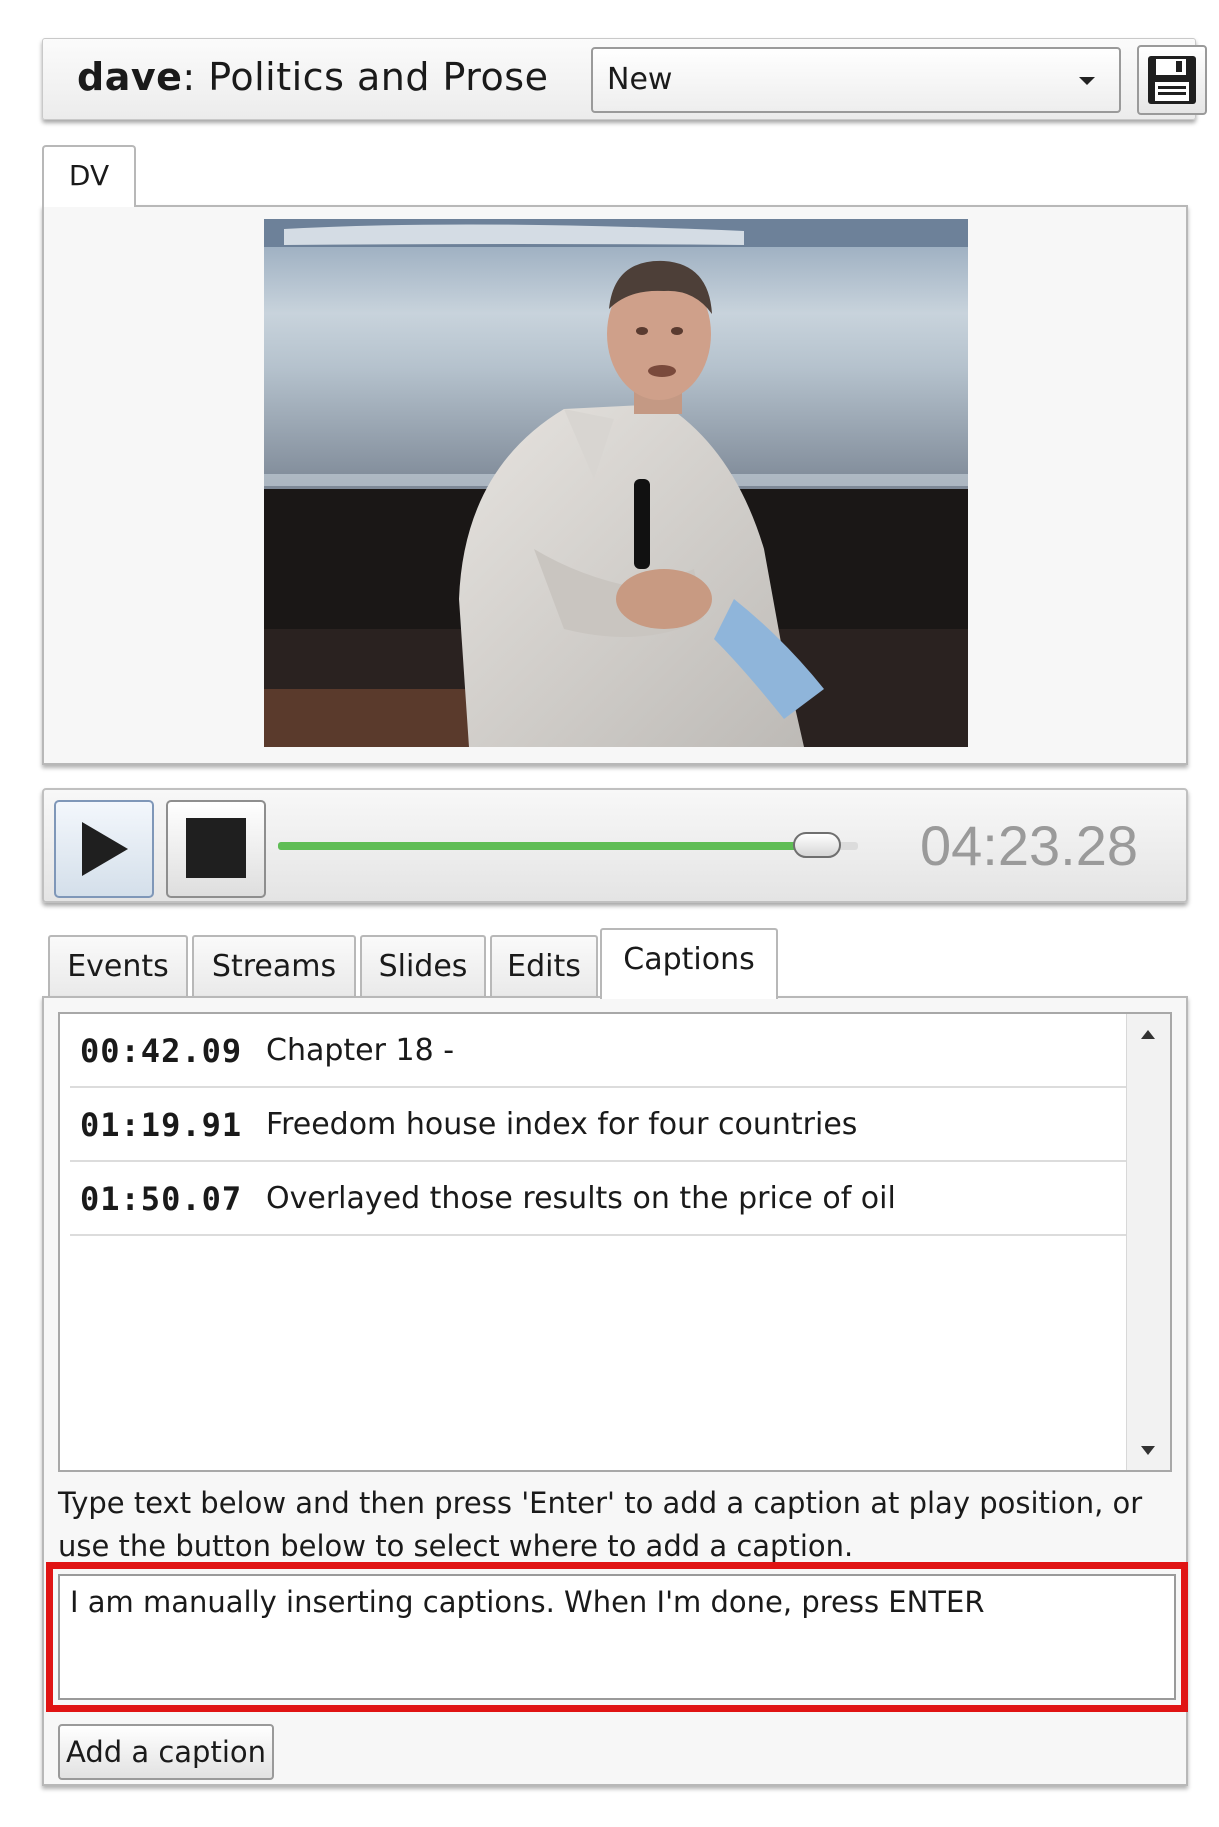 This screenshot has height=1827, width=1219. I want to click on project-name: Politics and Prose, so click(378, 77).